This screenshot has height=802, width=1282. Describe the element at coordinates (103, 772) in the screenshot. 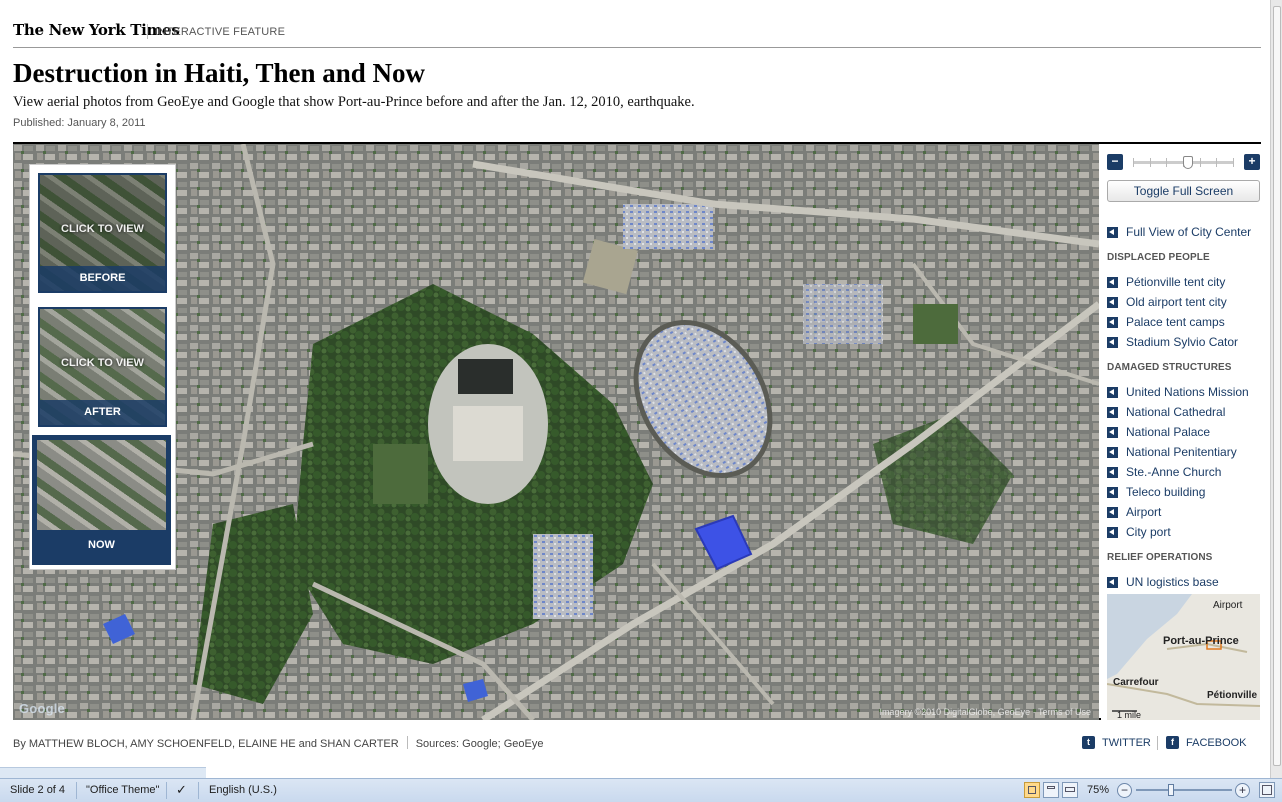

I see `slide-panel-edge` at that location.